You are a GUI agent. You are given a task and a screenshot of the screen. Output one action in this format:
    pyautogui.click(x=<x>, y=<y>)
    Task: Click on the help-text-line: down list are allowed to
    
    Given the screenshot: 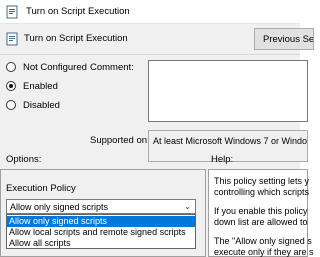 What is the action you would take?
    pyautogui.click(x=261, y=222)
    